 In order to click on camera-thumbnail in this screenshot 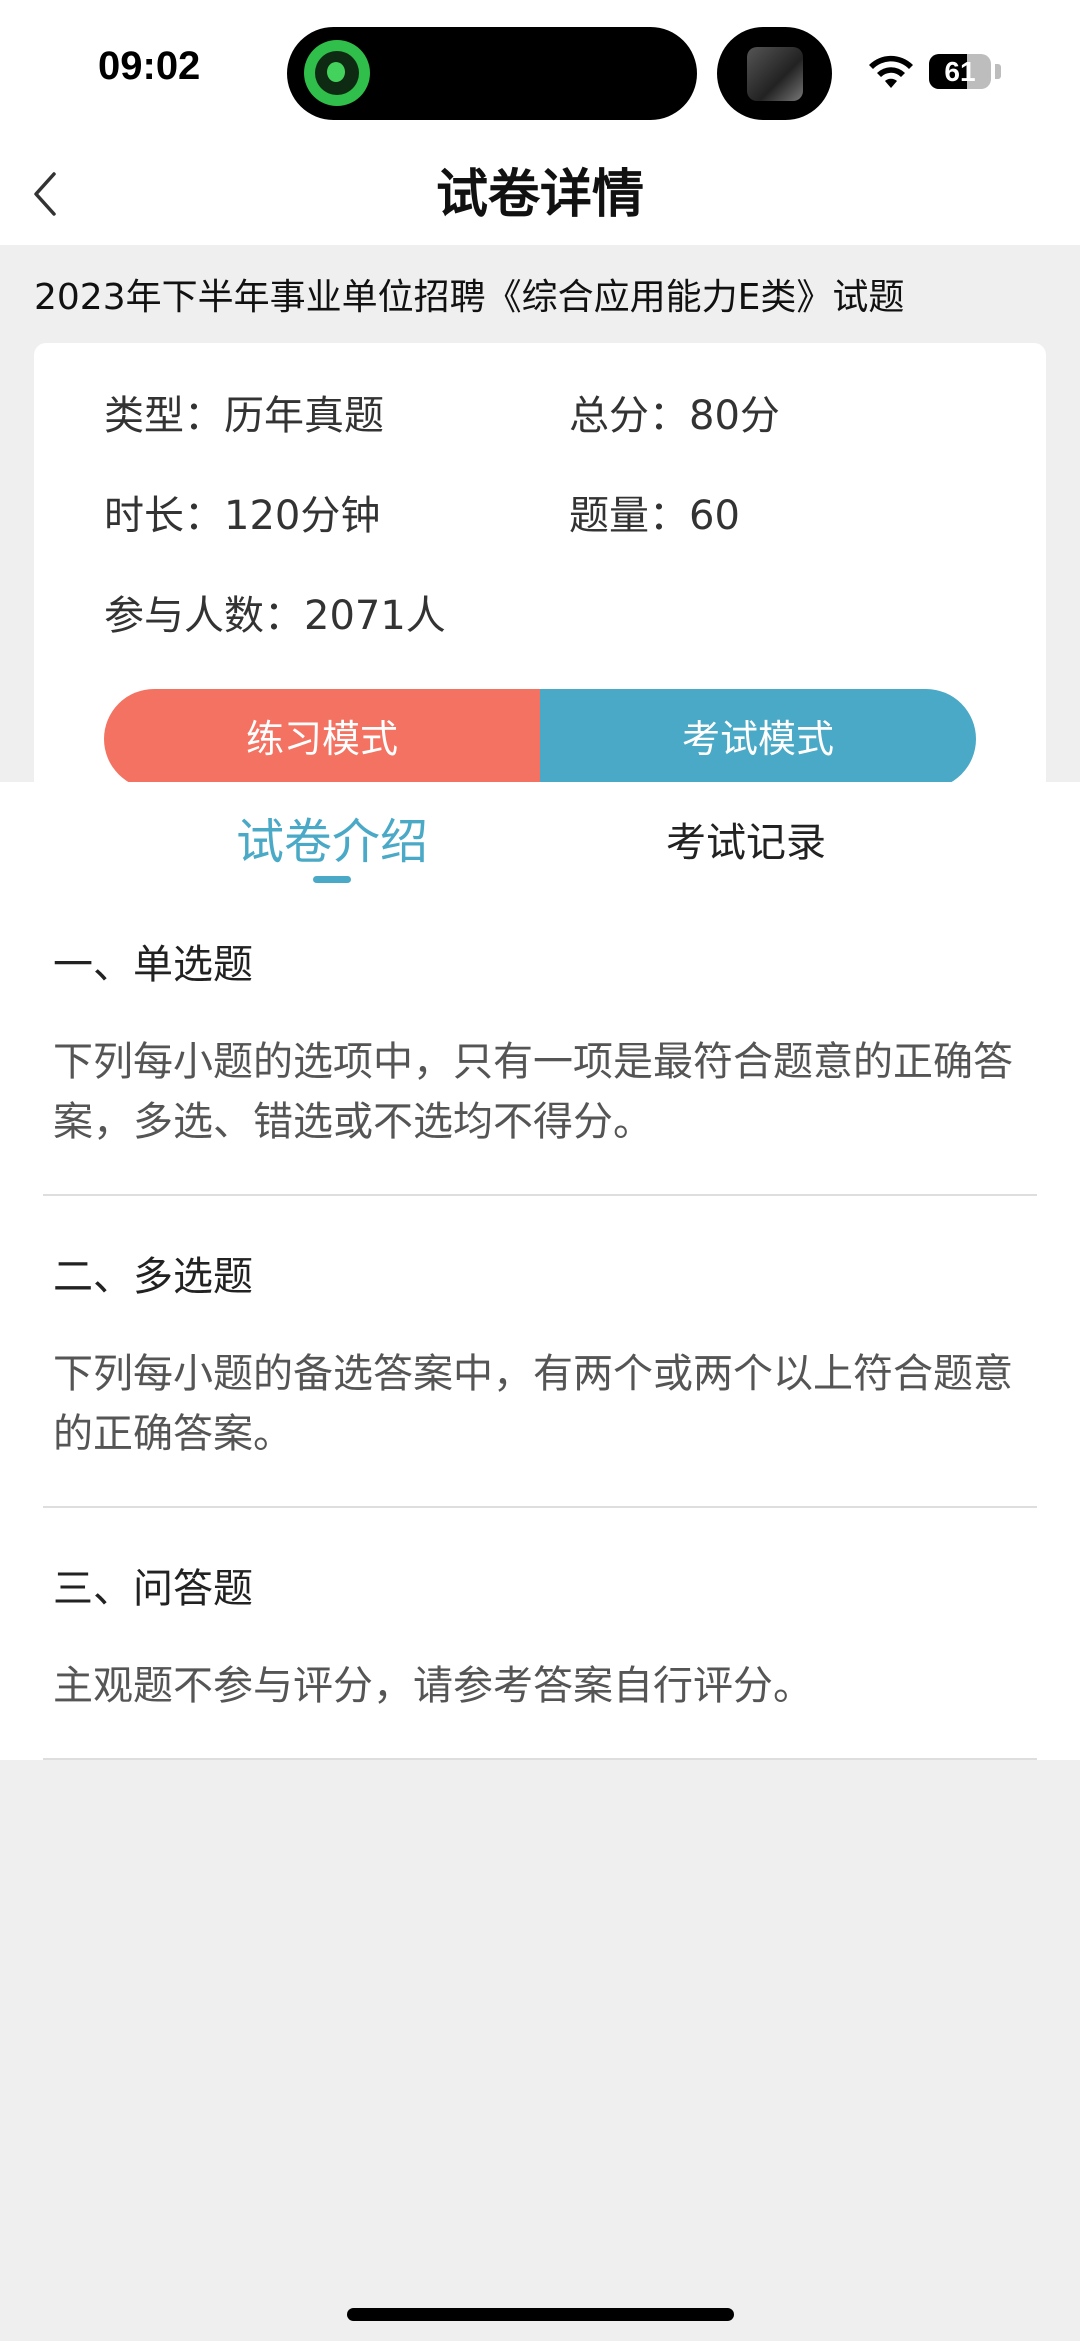, I will do `click(775, 74)`.